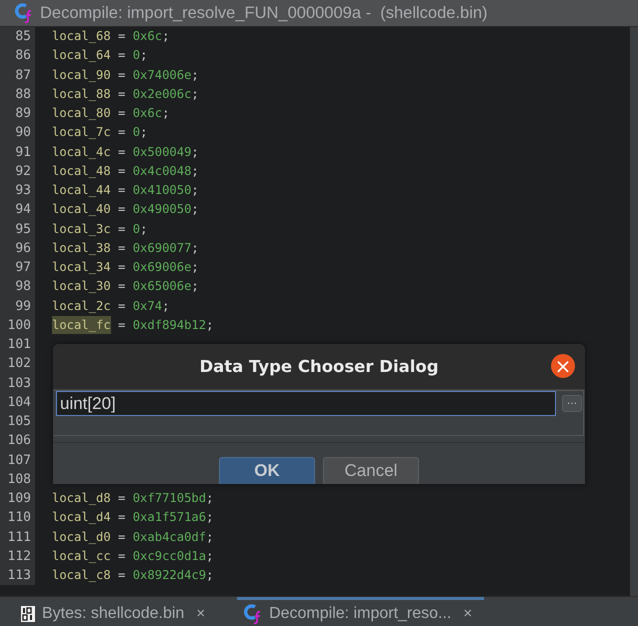 Image resolution: width=638 pixels, height=626 pixels. Describe the element at coordinates (267, 470) in the screenshot. I see `ok-button: OK` at that location.